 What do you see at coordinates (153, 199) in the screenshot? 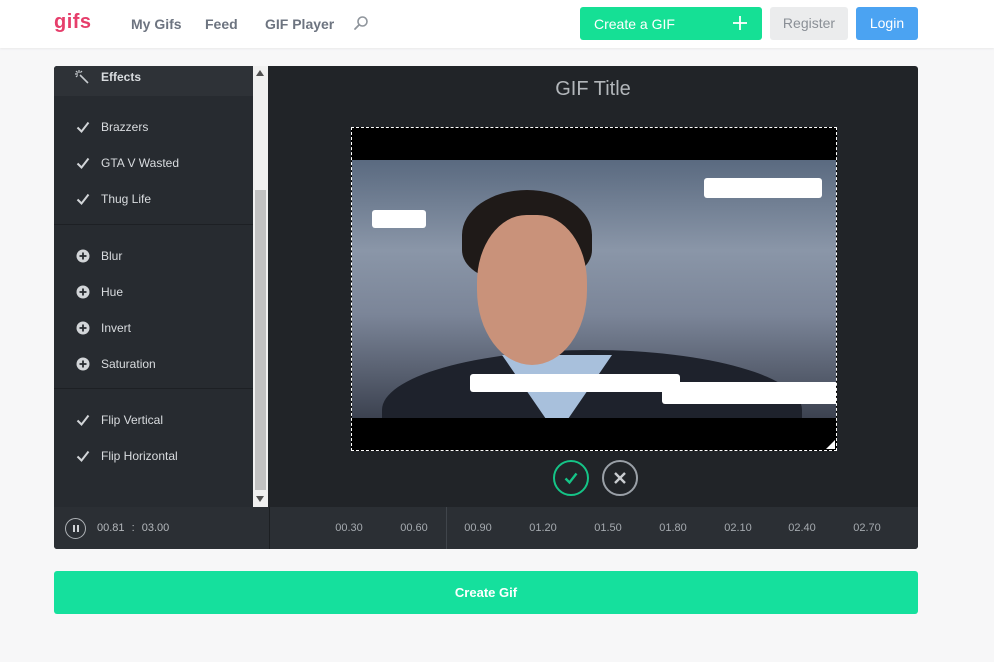
I see `effect-item-thug-life: Thug Life` at bounding box center [153, 199].